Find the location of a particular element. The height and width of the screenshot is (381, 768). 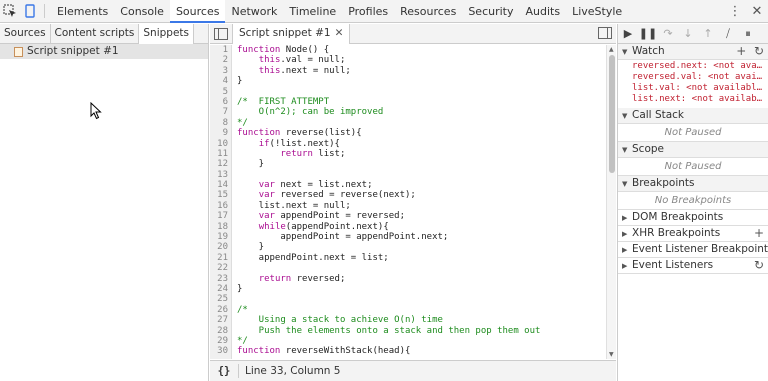

code-line: 14 var next = list.next; is located at coordinates (408, 185).